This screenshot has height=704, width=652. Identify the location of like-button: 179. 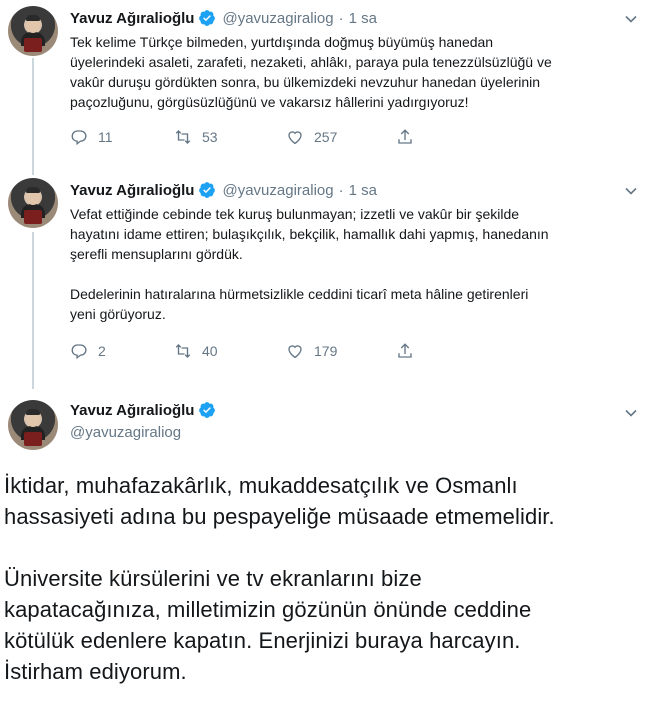
(311, 351).